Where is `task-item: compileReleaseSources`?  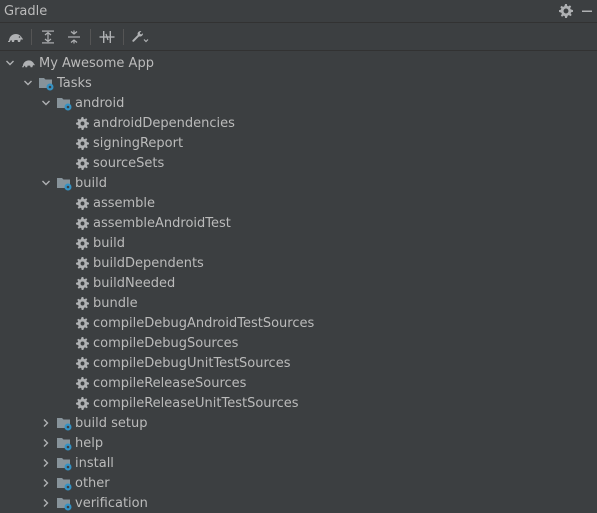
task-item: compileReleaseSources is located at coordinates (298, 383).